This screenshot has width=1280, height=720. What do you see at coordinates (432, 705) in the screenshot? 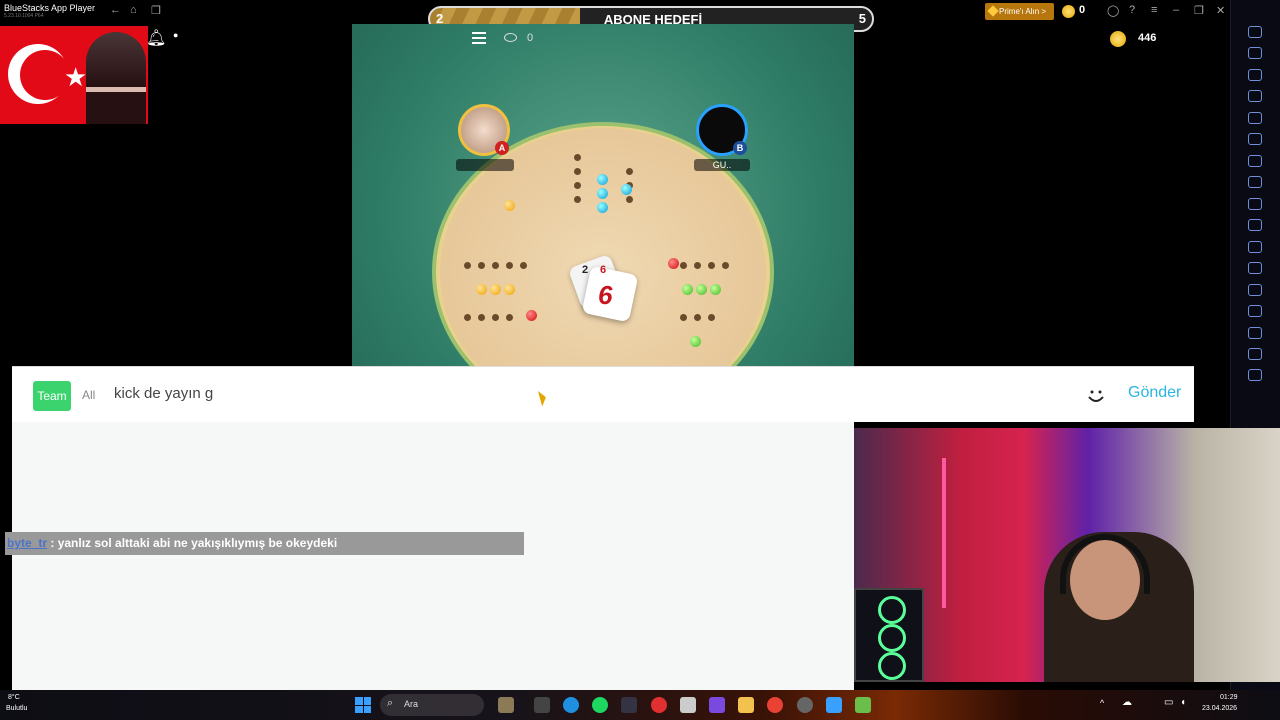
I see `taskbar-search` at bounding box center [432, 705].